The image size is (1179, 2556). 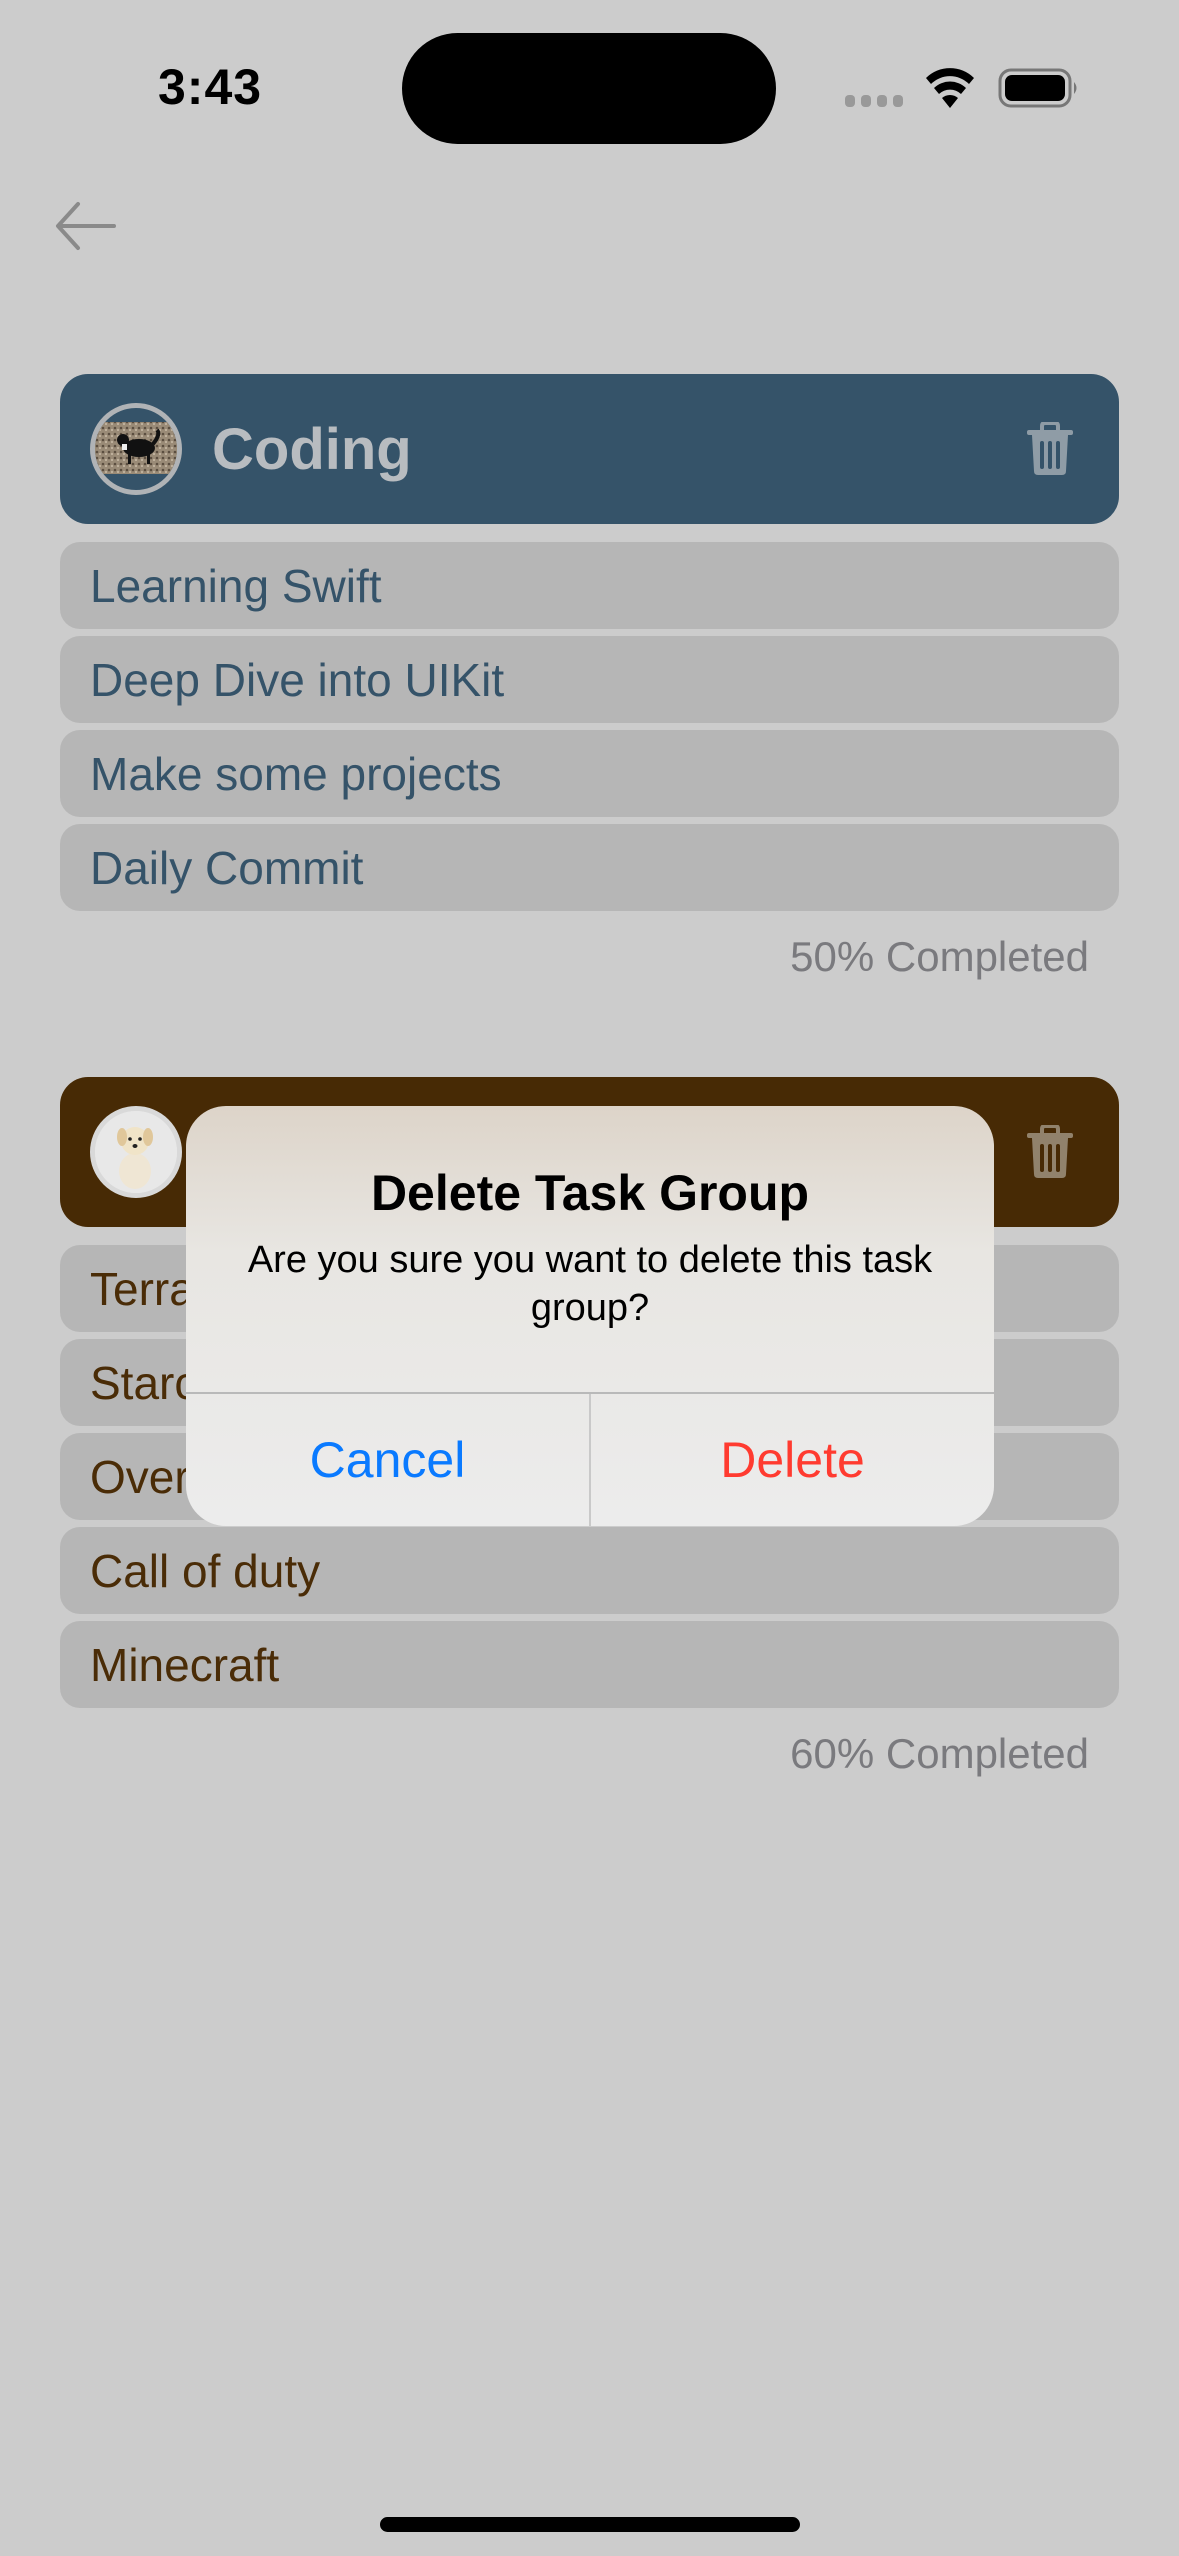 I want to click on dynamic-island, so click(x=589, y=88).